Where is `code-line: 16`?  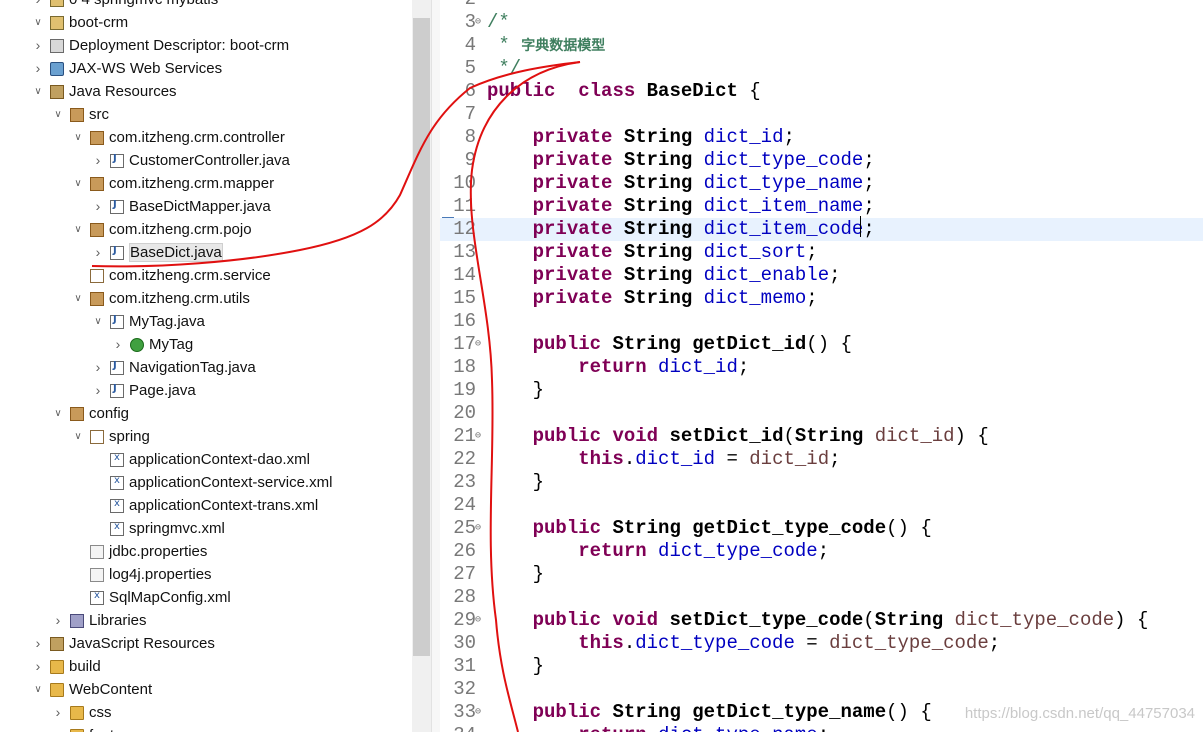
code-line: 16 is located at coordinates (821, 321).